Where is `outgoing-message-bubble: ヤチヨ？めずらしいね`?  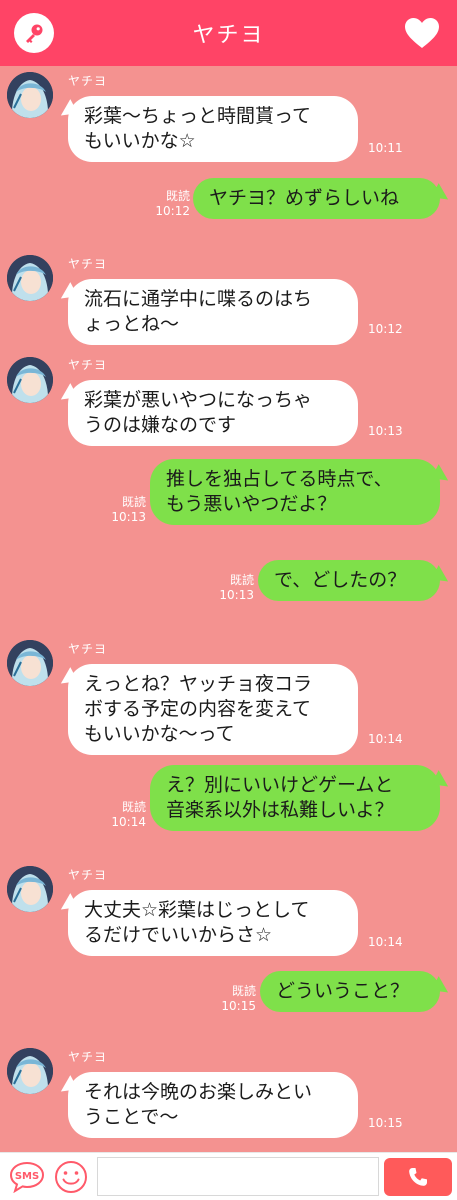
outgoing-message-bubble: ヤチヨ？めずらしいね is located at coordinates (316, 198).